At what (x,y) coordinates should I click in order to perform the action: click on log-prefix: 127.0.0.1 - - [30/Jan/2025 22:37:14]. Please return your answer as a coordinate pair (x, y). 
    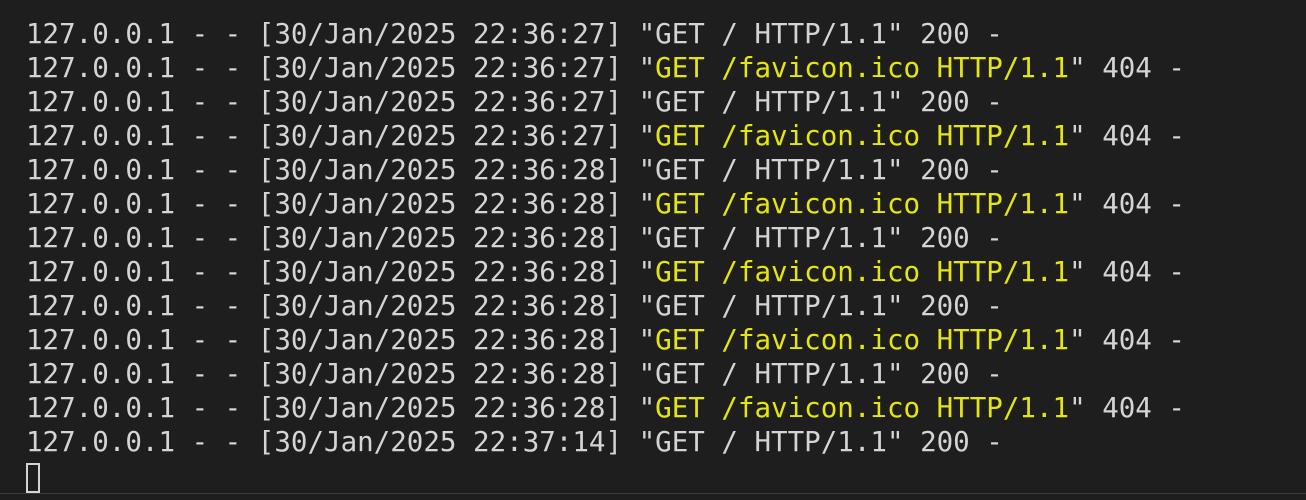
    Looking at the image, I should click on (332, 442).